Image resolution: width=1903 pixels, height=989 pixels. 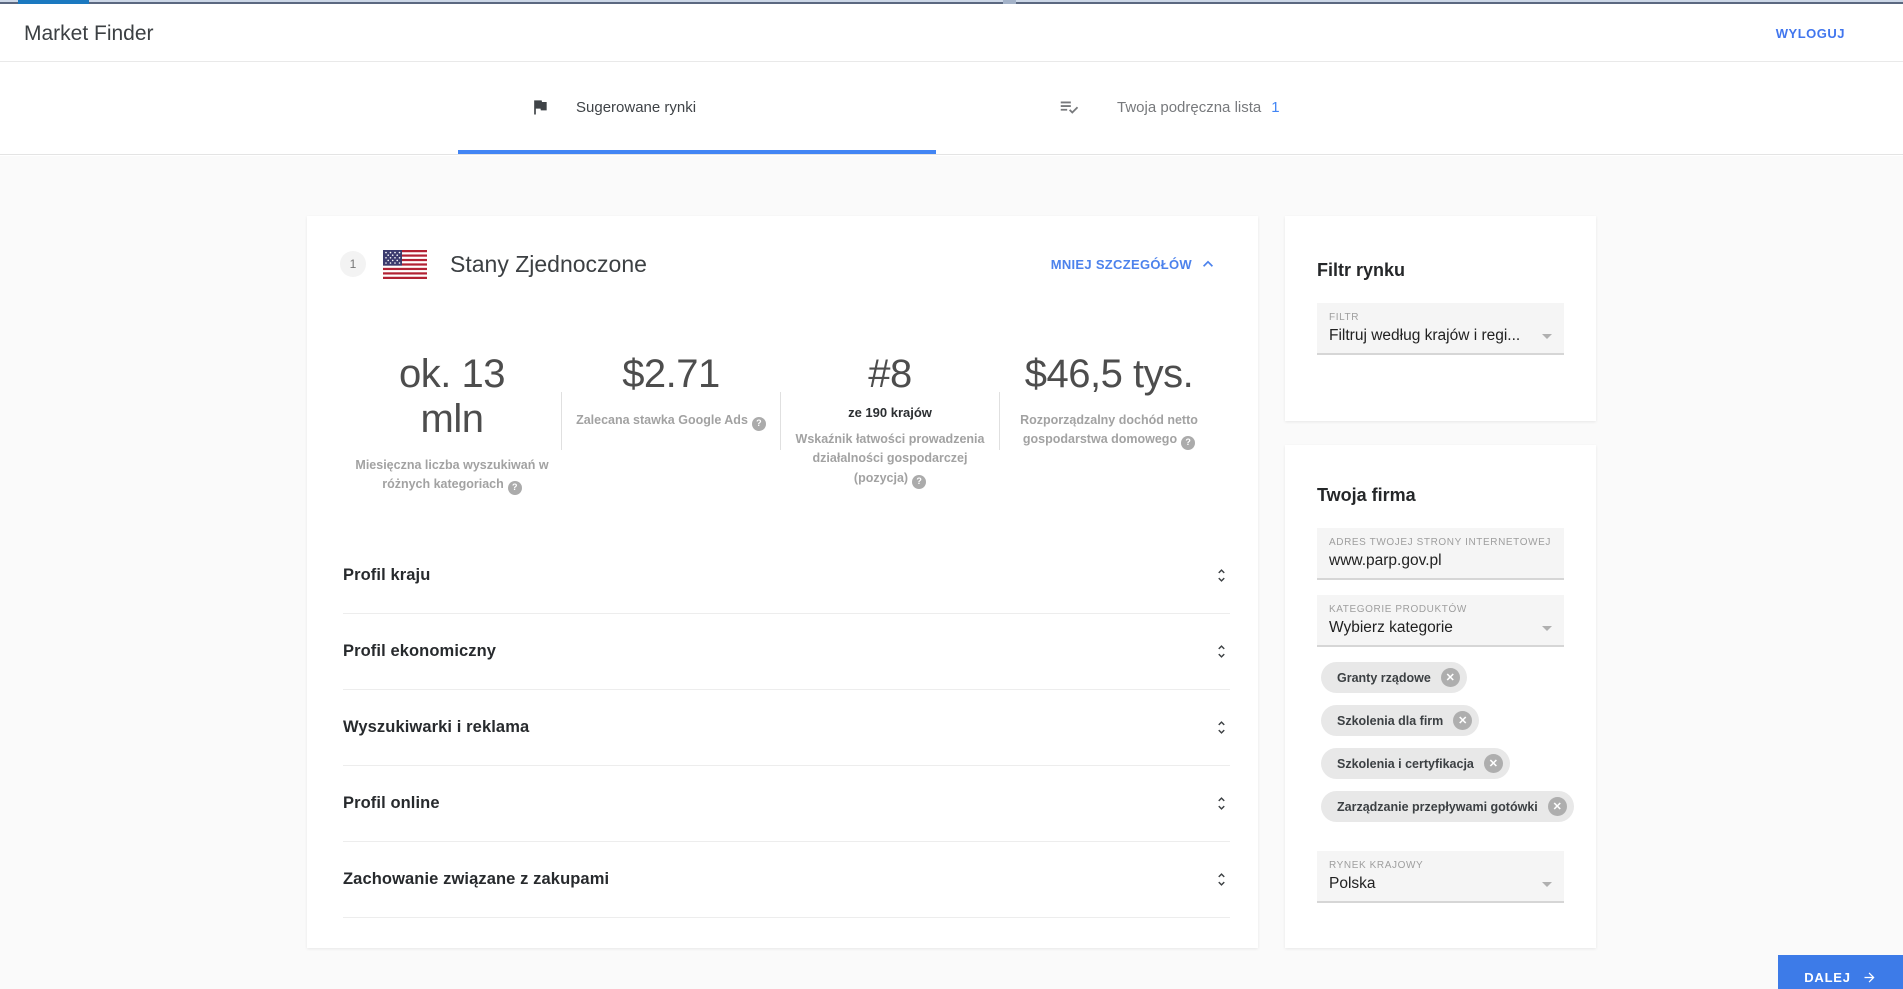 I want to click on chip-label: Szkolenia dla firm, so click(x=1390, y=720).